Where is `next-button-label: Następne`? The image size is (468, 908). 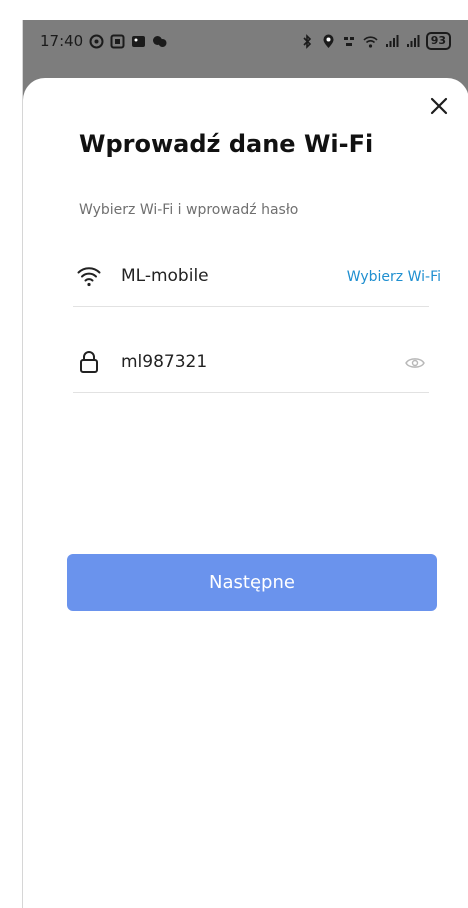
next-button-label: Następne is located at coordinates (252, 582).